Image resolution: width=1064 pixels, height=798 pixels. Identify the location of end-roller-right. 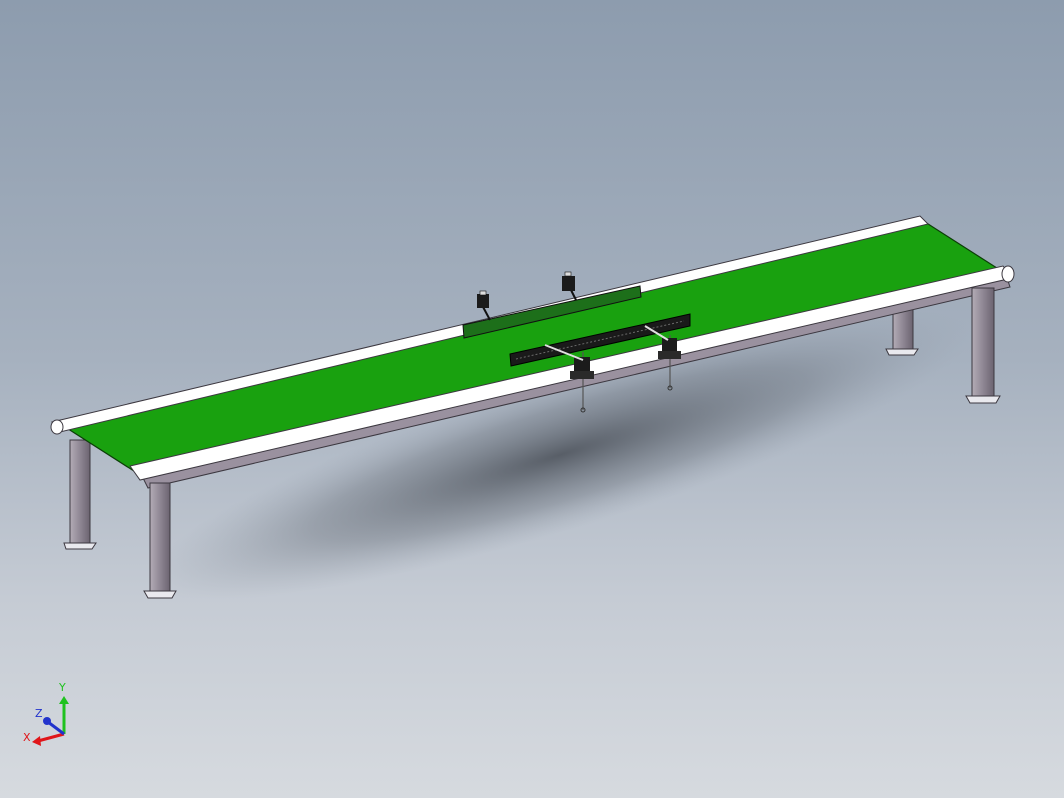
(1008, 274).